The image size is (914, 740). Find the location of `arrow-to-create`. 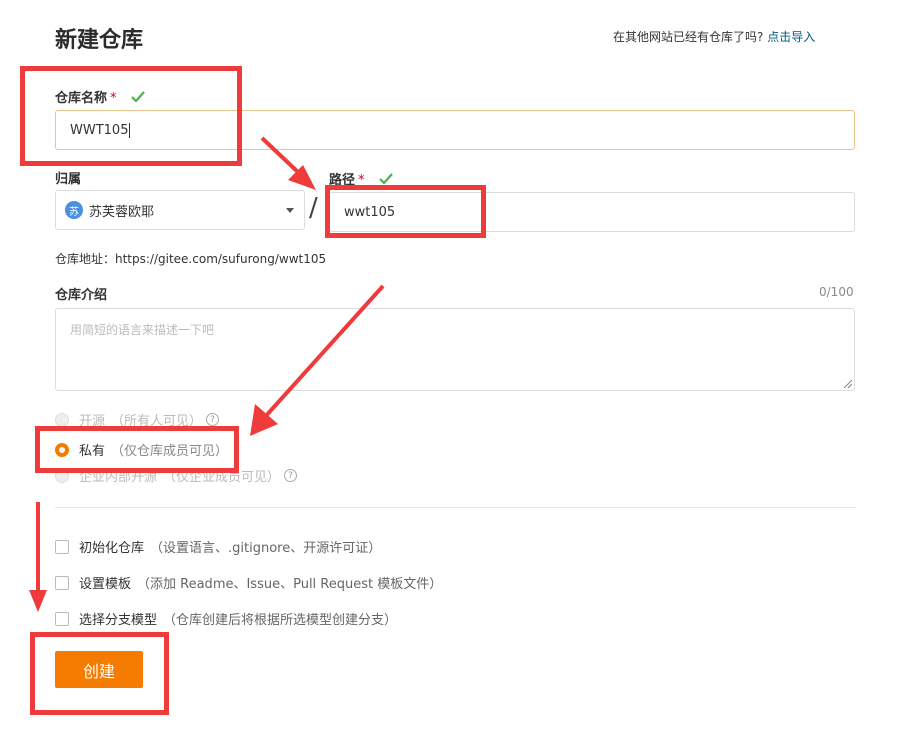

arrow-to-create is located at coordinates (38, 557).